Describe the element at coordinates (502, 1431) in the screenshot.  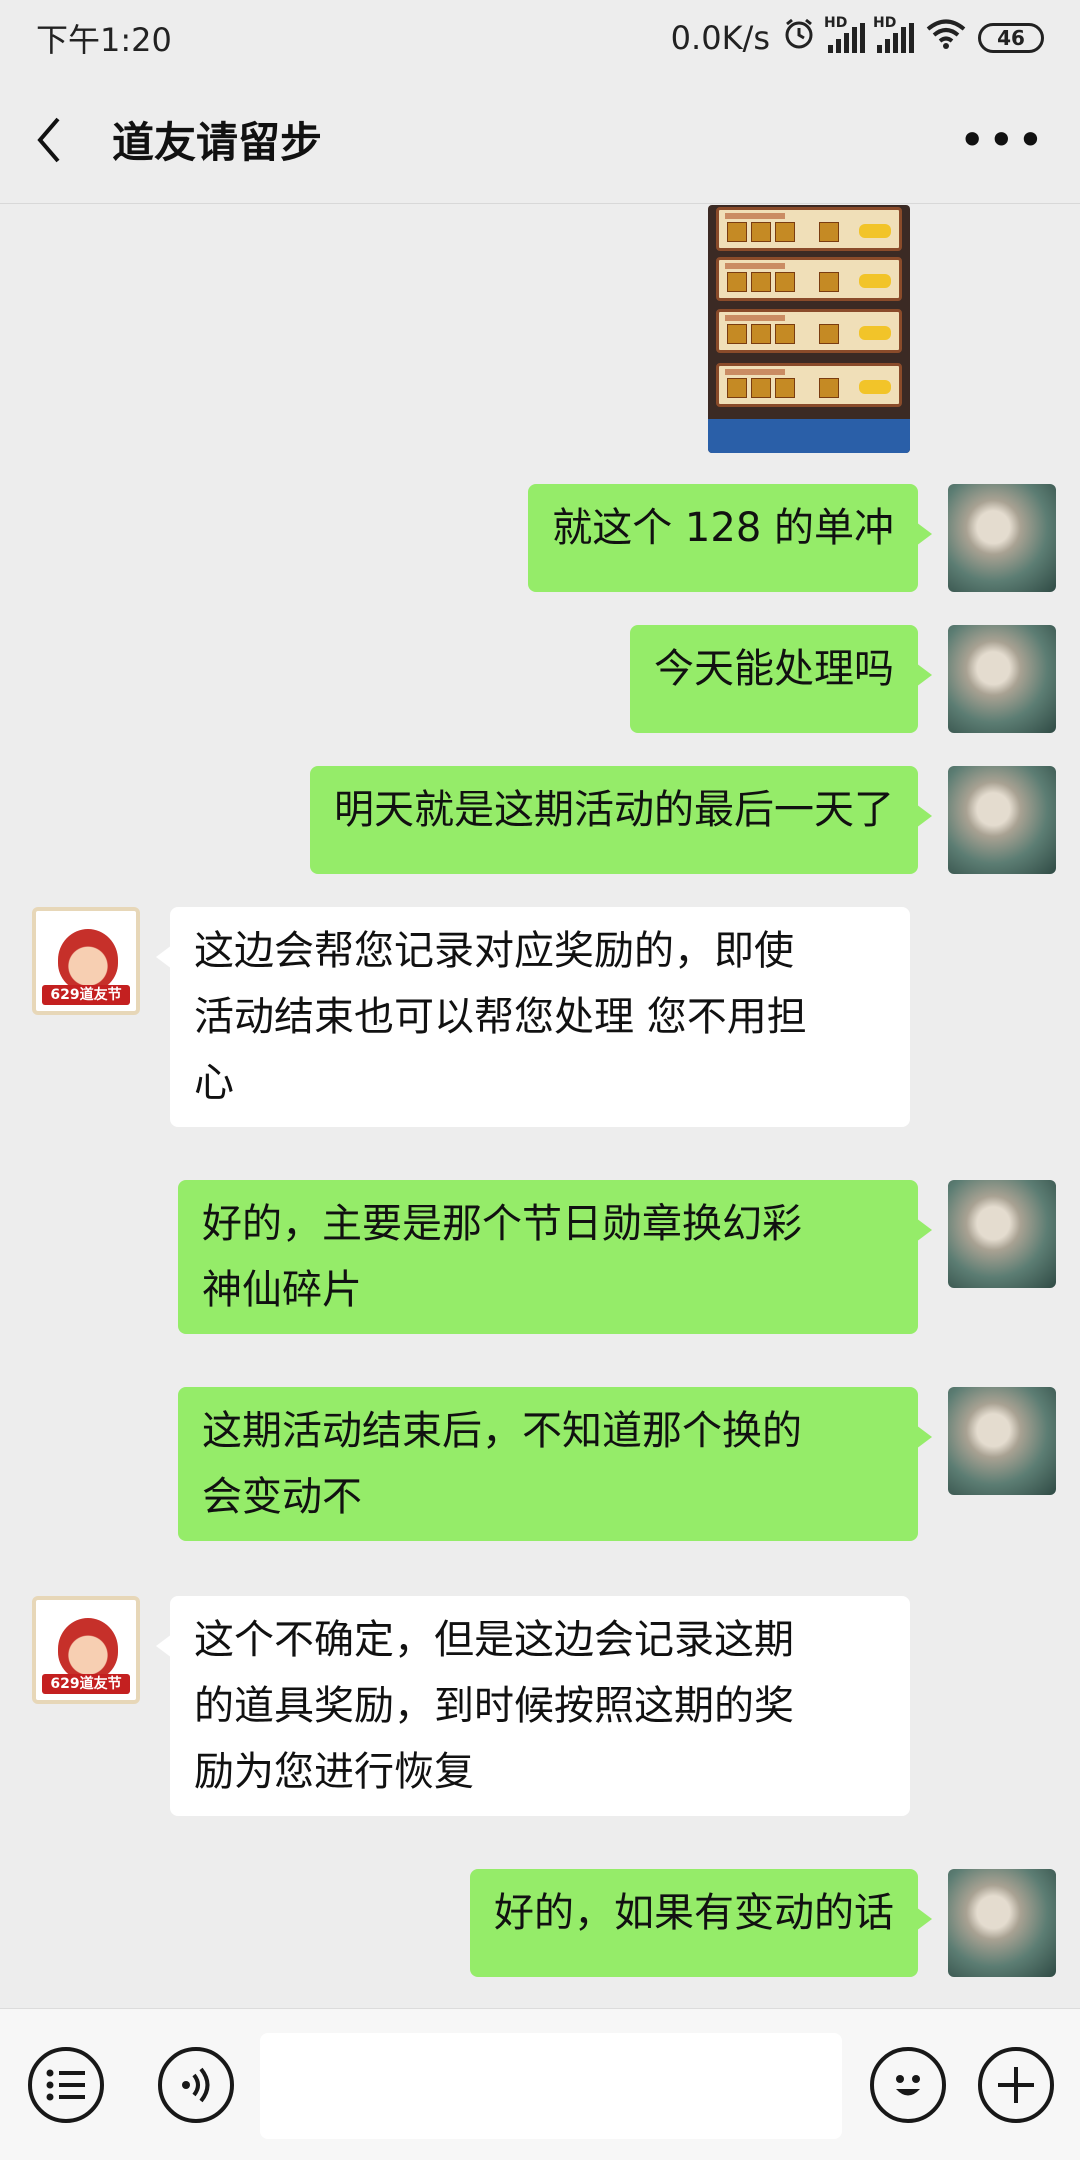
I see `message-line: 这期活动结束后，不知道那个换的` at that location.